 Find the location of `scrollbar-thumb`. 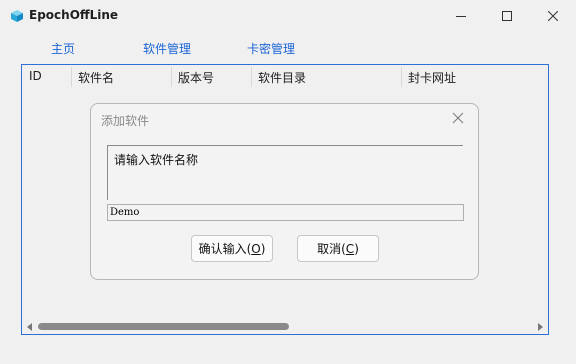

scrollbar-thumb is located at coordinates (163, 326).